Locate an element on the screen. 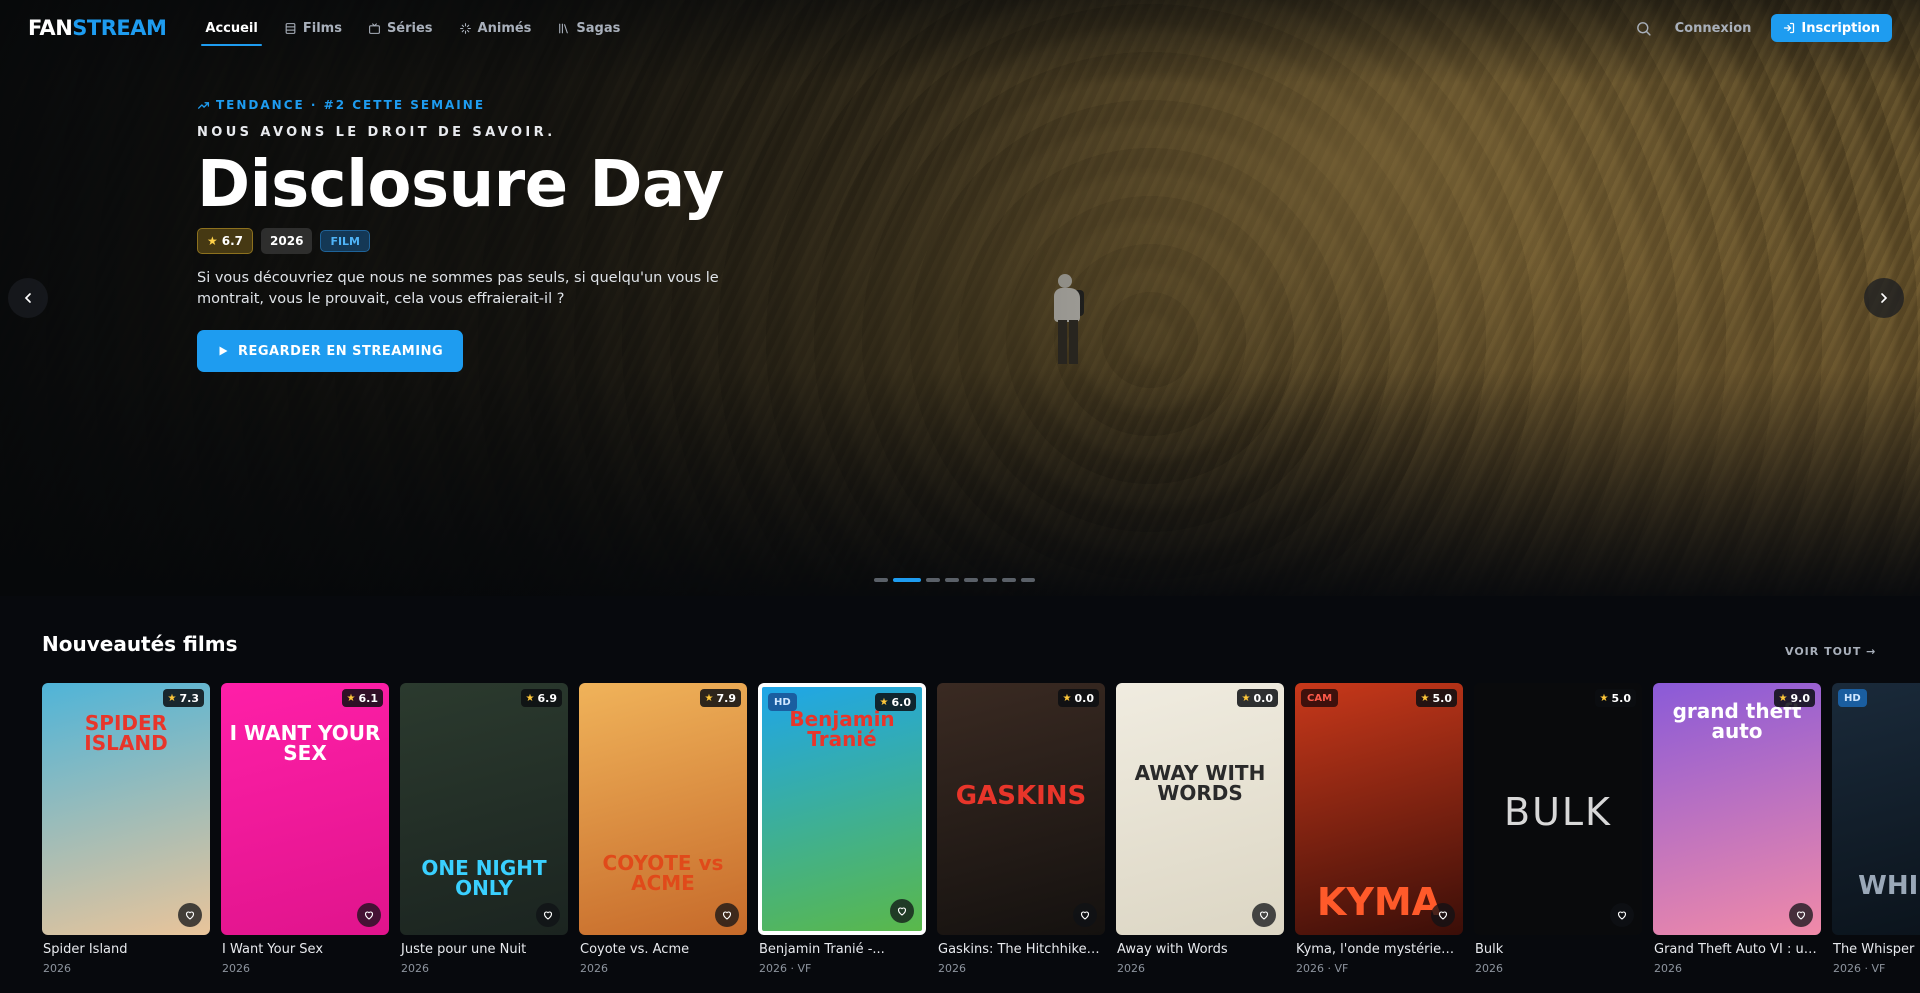 The height and width of the screenshot is (993, 1920). signup-label: Inscription is located at coordinates (1840, 28).